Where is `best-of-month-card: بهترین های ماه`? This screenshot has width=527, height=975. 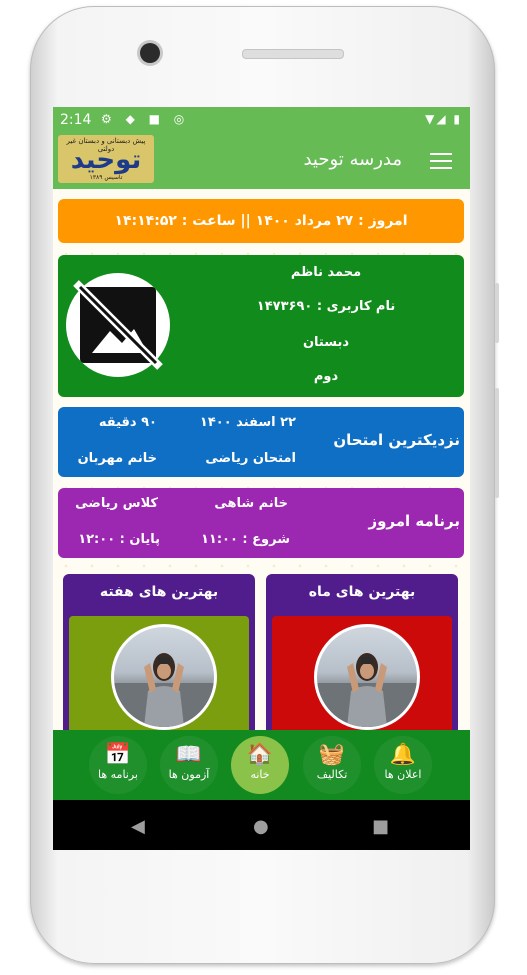
best-of-month-card: بهترین های ماه is located at coordinates (362, 652).